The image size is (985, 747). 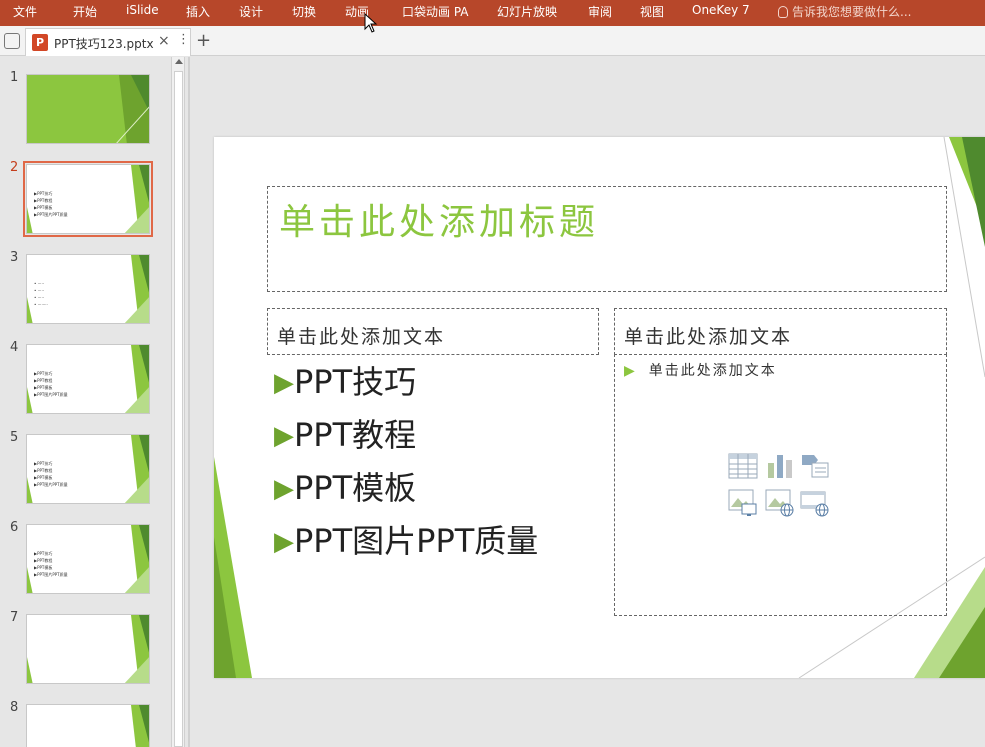 I want to click on thumbnail-number: 8, so click(x=14, y=707).